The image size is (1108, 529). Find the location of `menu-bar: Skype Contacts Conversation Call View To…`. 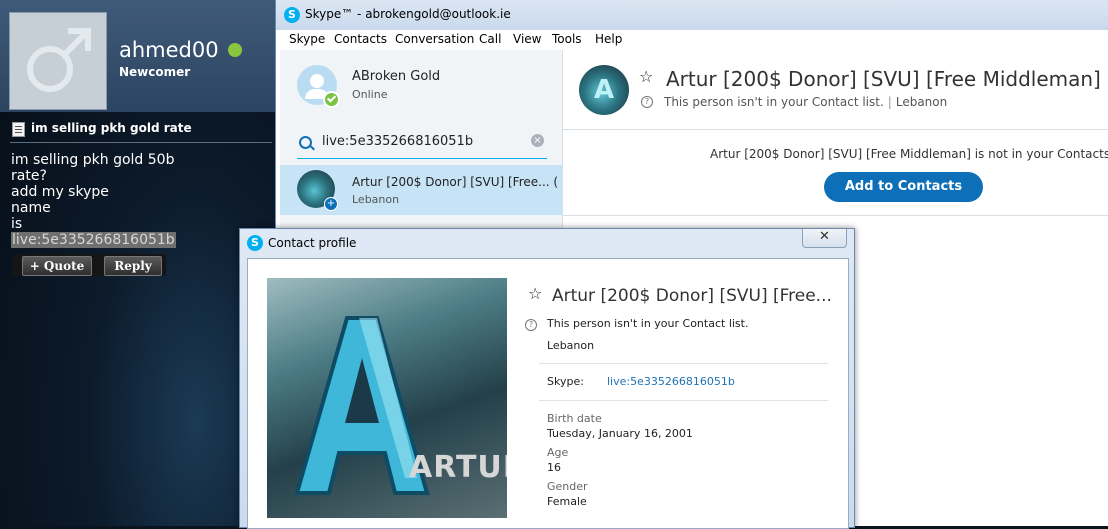

menu-bar: Skype Contacts Conversation Call View To… is located at coordinates (692, 40).